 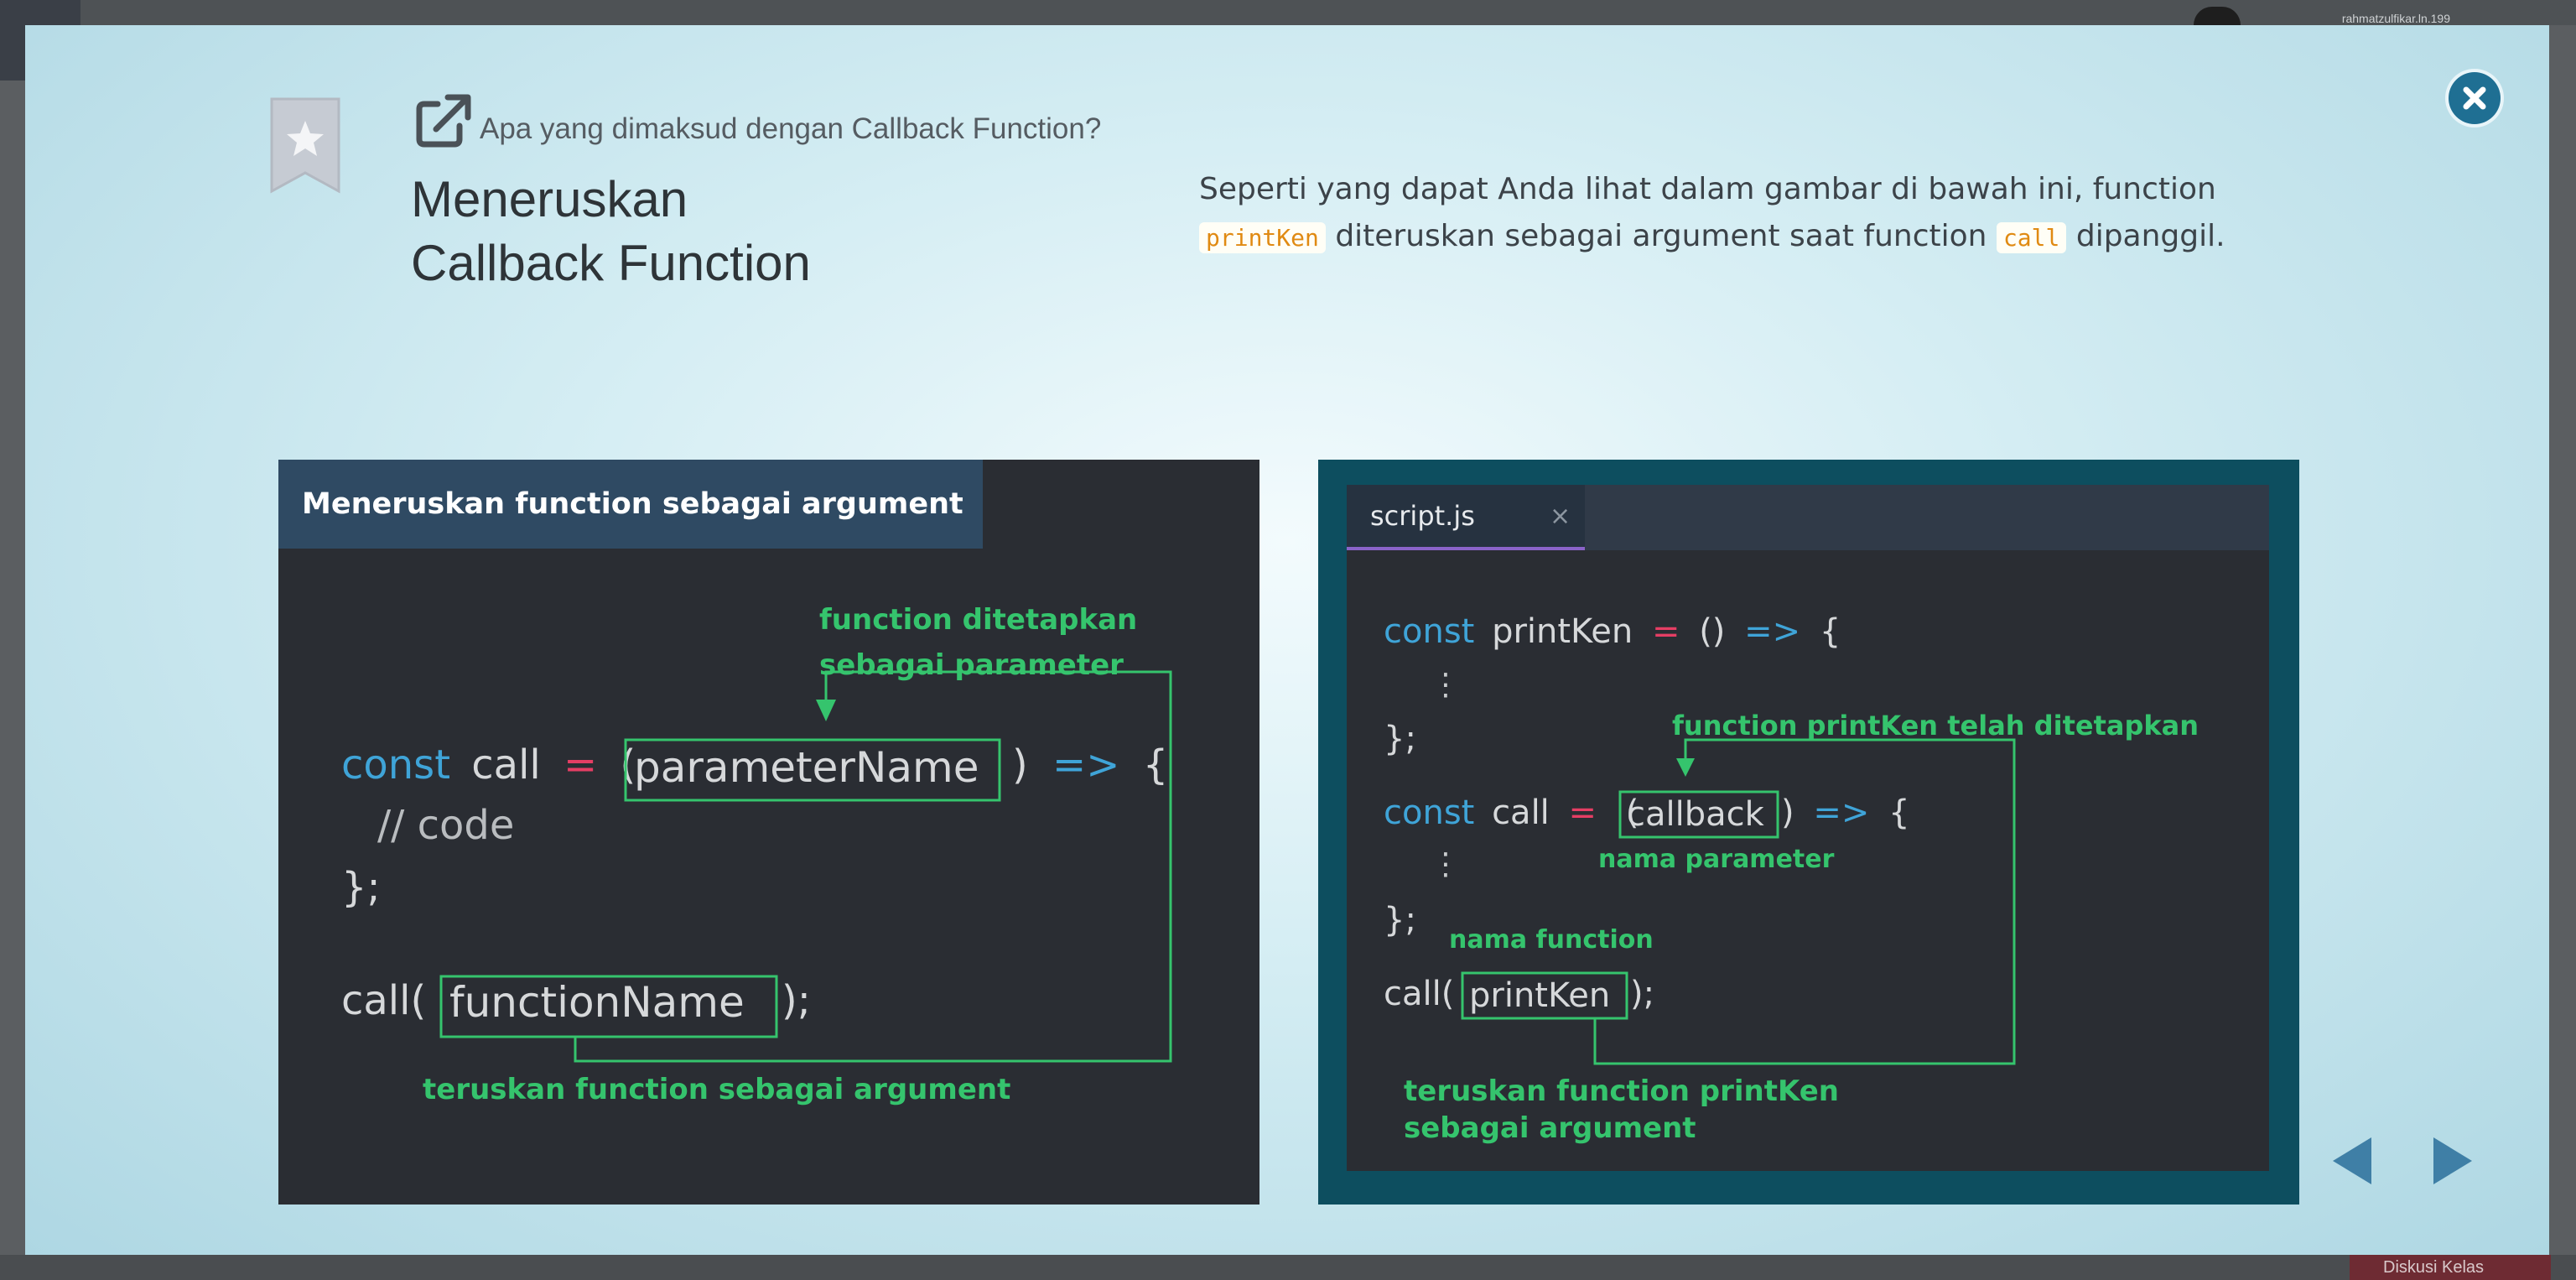 I want to click on user-name: rahmatzulfikar.ln.199, so click(x=2396, y=18).